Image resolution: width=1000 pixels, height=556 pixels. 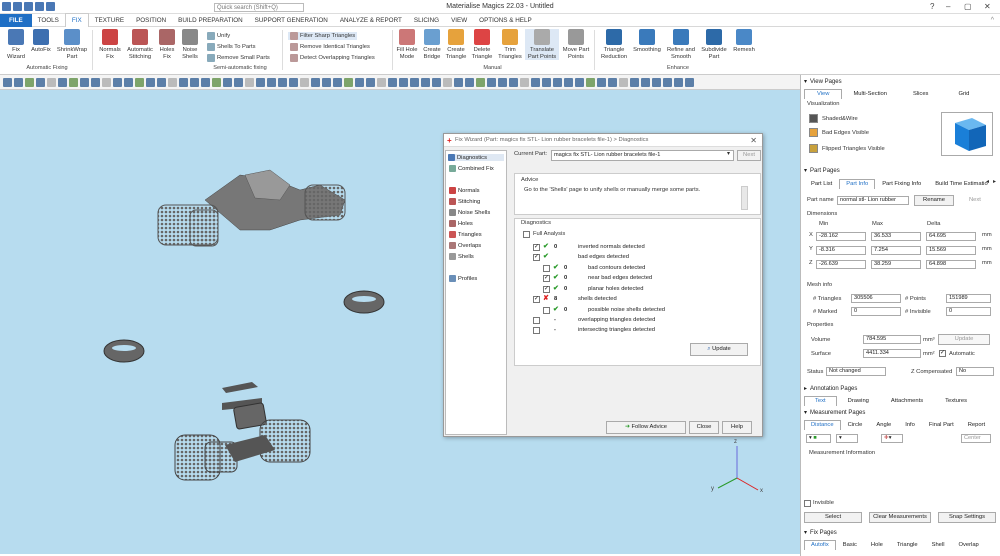 I want to click on bracelet-part-bottom, so click(x=242, y=431).